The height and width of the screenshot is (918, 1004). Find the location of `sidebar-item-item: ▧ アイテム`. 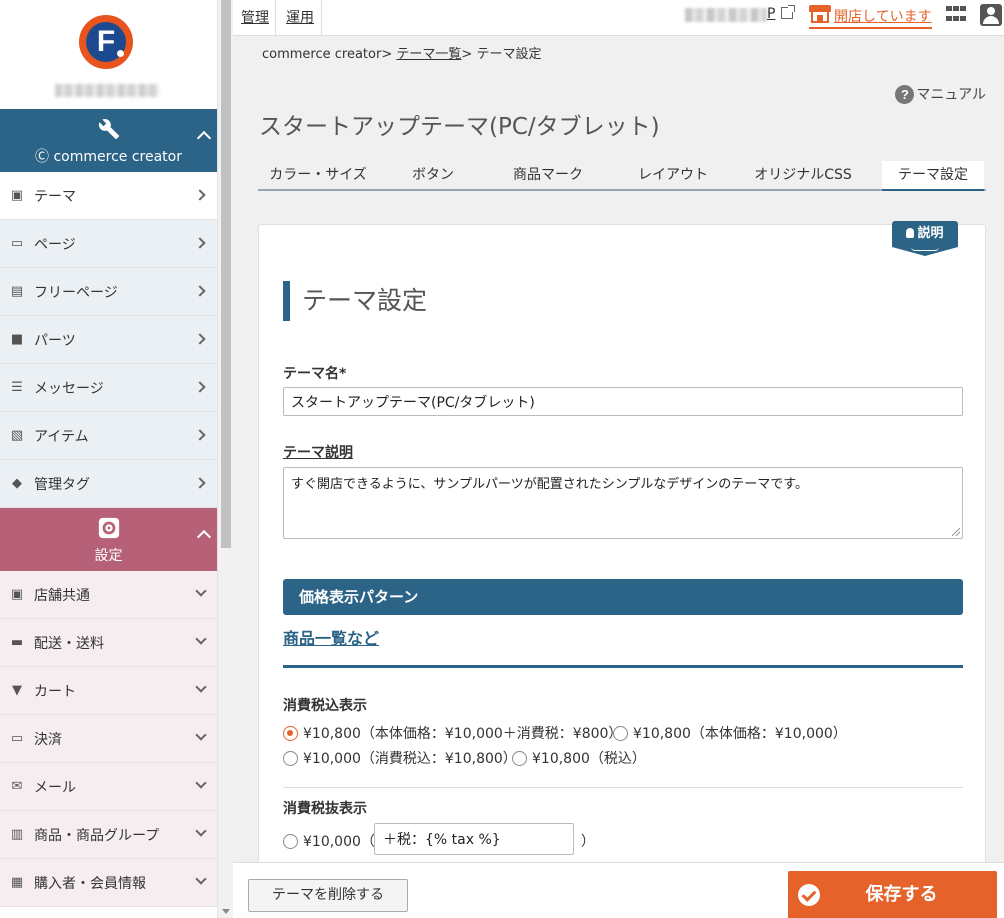

sidebar-item-item: ▧ アイテム is located at coordinates (108, 436).